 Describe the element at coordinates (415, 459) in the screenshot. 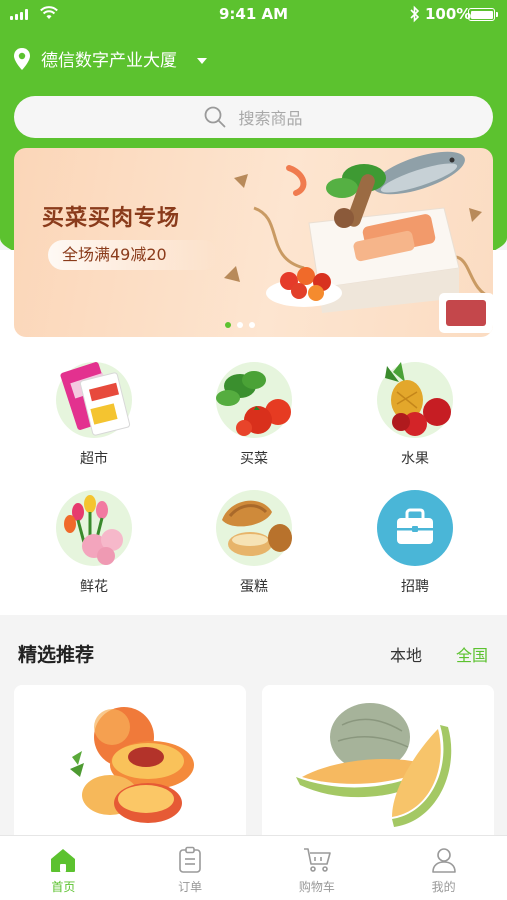

I see `category-label: 水果` at that location.